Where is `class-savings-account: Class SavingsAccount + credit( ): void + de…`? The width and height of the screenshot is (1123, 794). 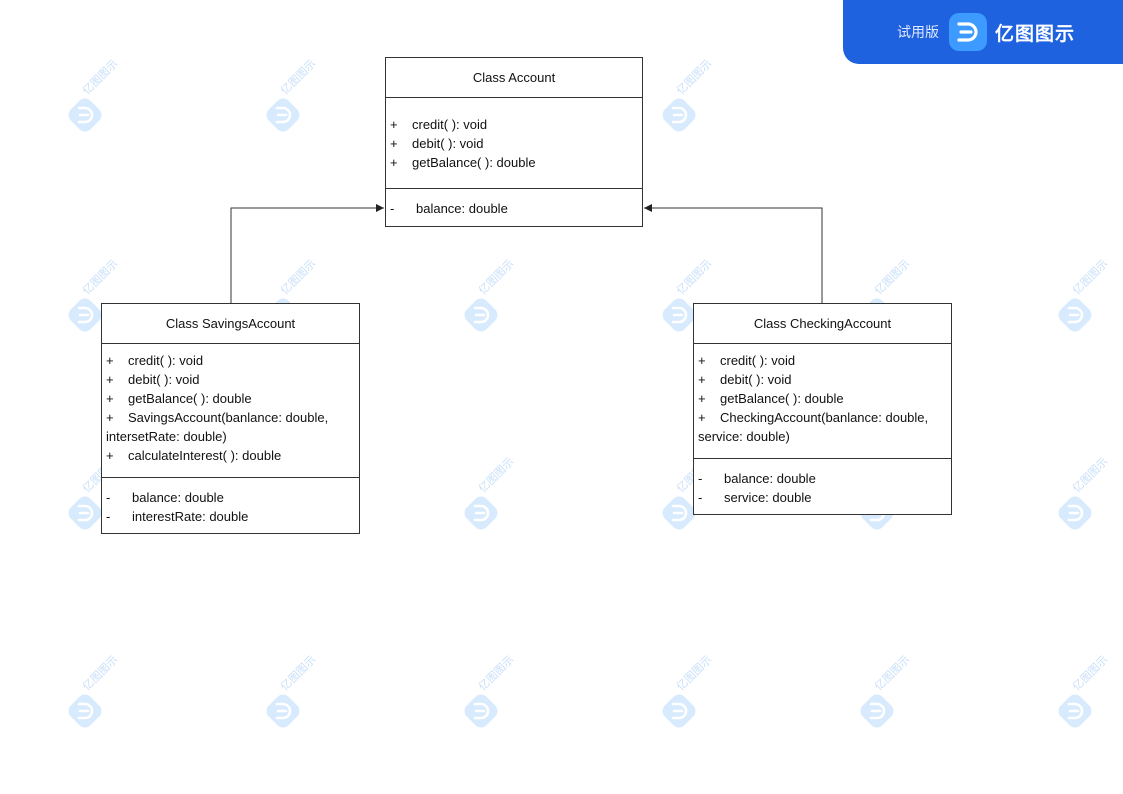
class-savings-account: Class SavingsAccount + credit( ): void + de… is located at coordinates (230, 418).